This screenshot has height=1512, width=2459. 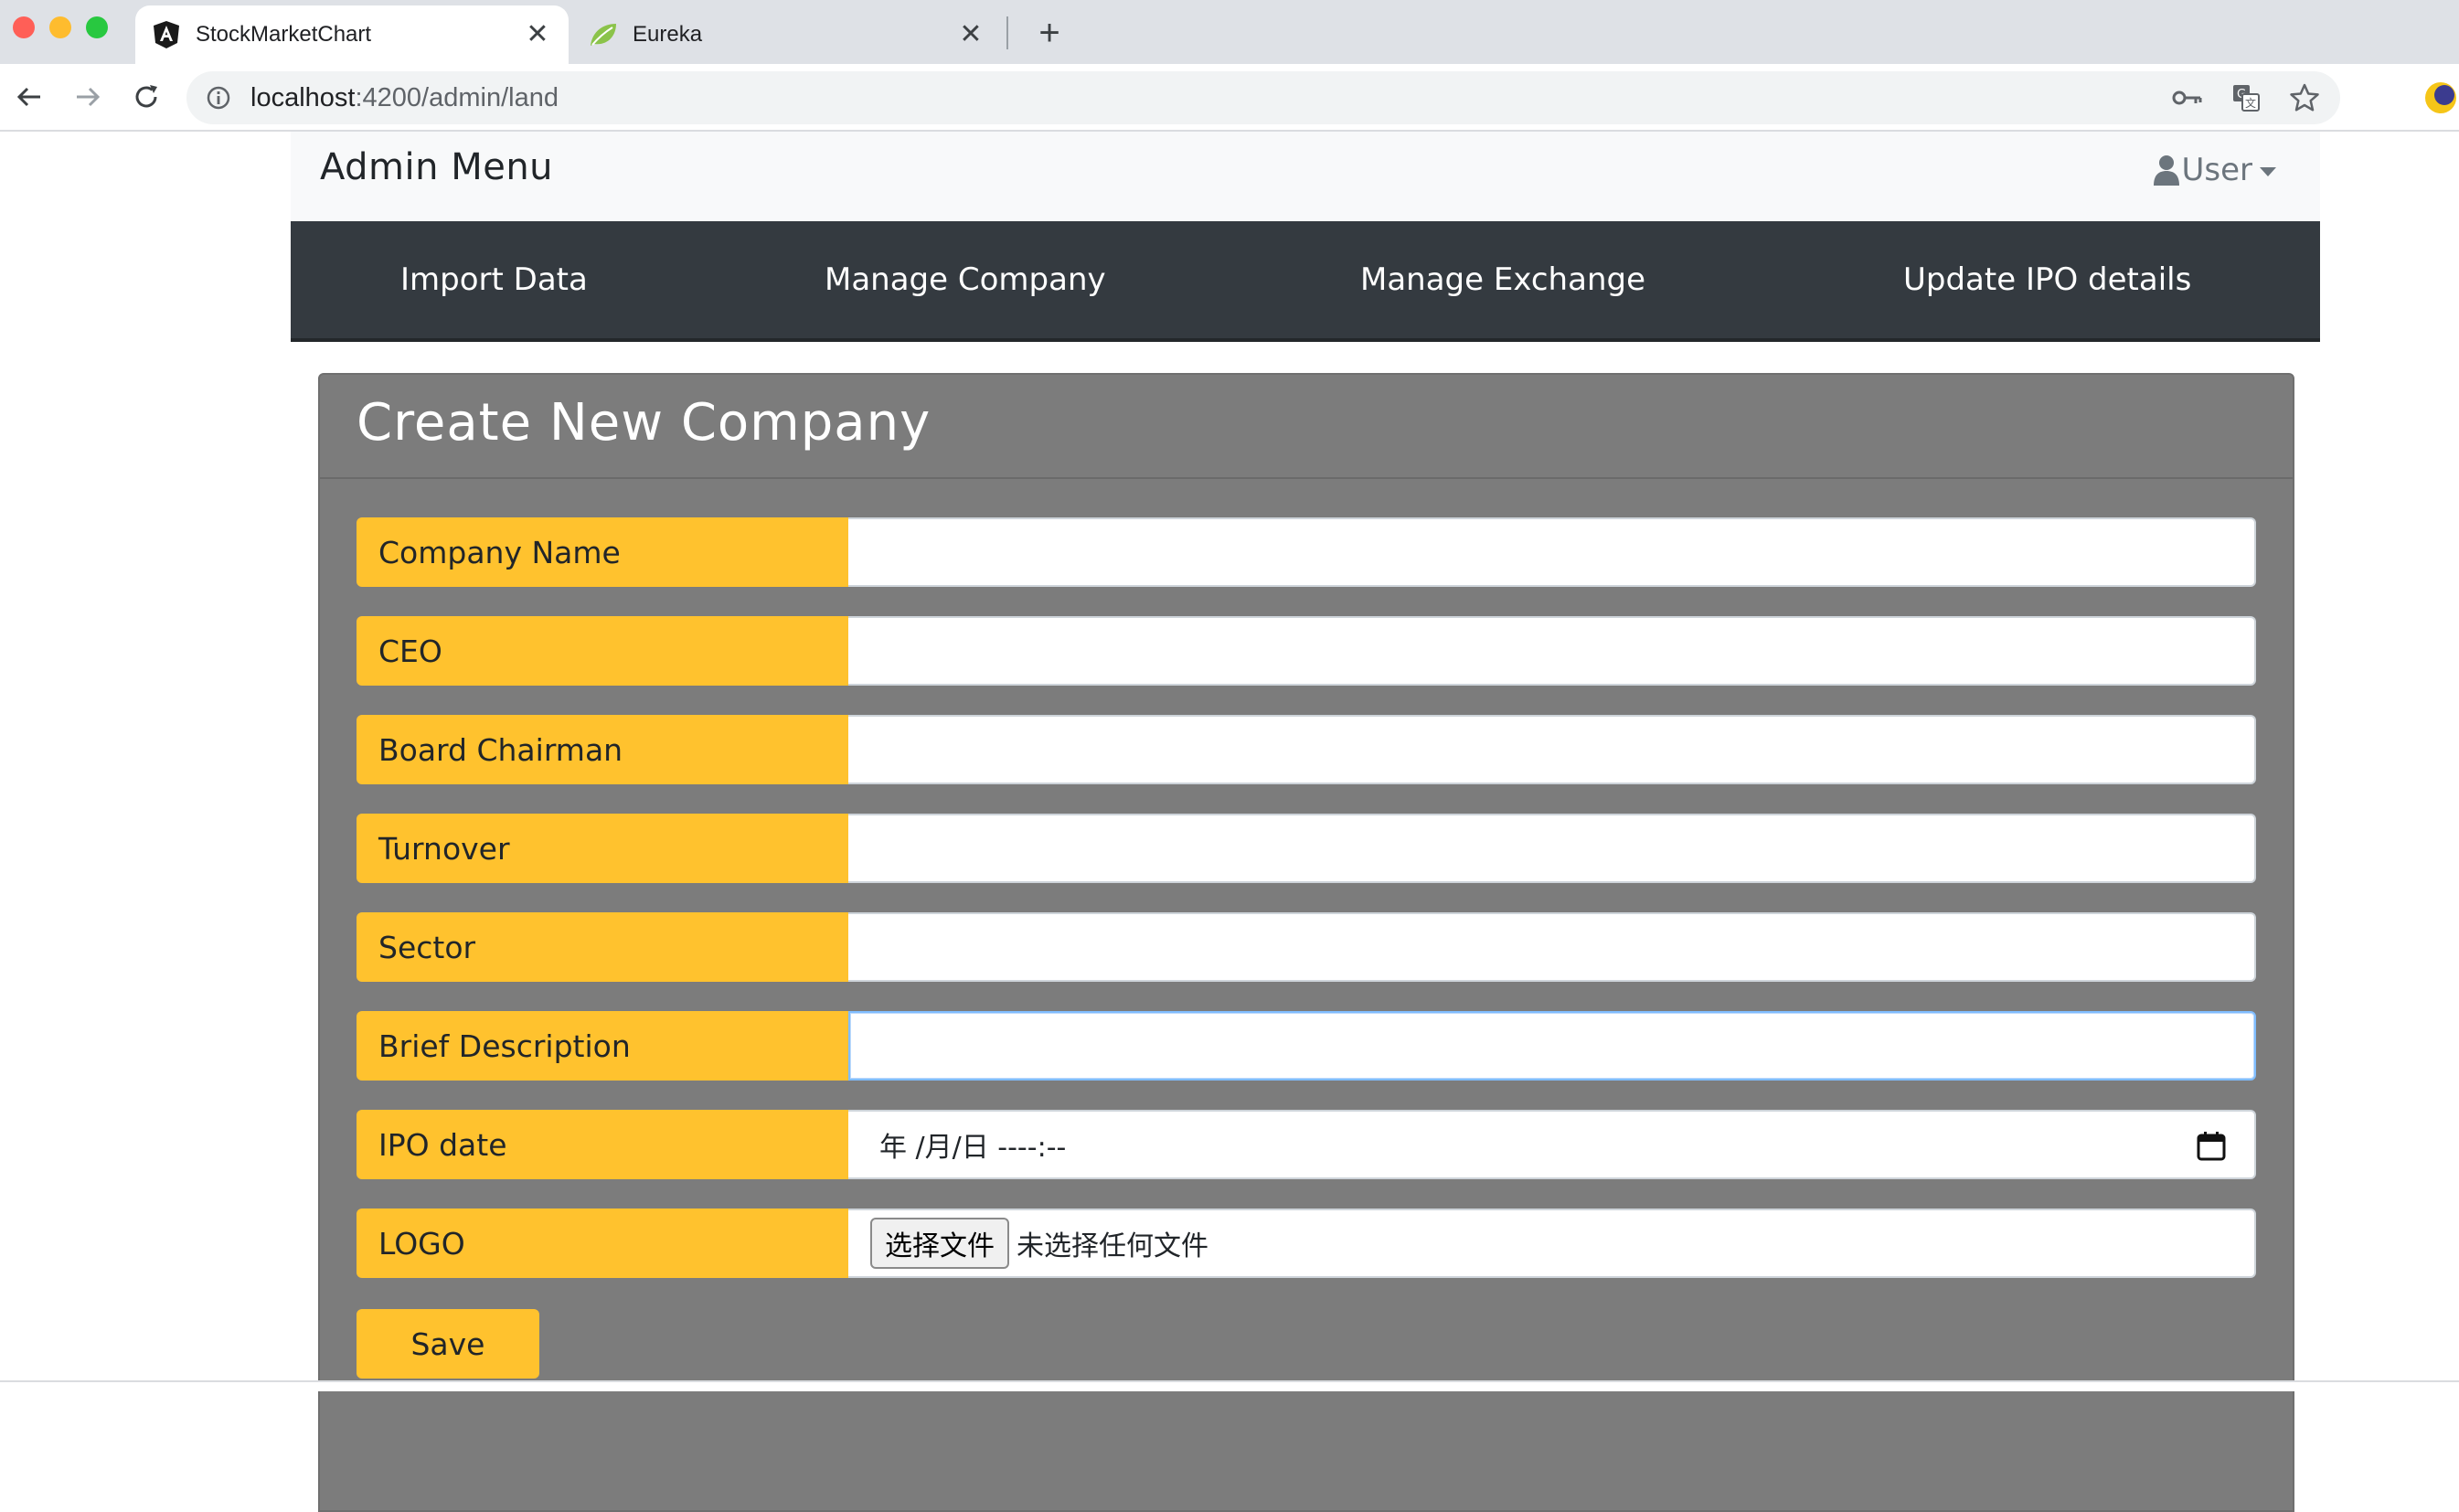 What do you see at coordinates (2047, 279) in the screenshot?
I see `nav-item-update-ipo: Update IPO details` at bounding box center [2047, 279].